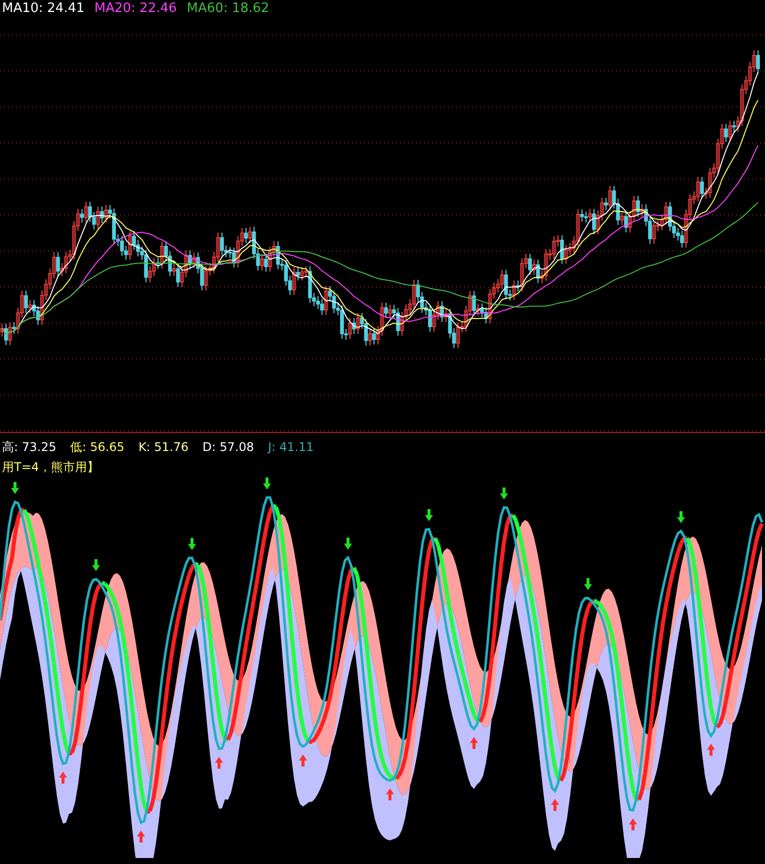  Describe the element at coordinates (135, 8) in the screenshot. I see `ma-legend-label: MA20: 22.46` at that location.